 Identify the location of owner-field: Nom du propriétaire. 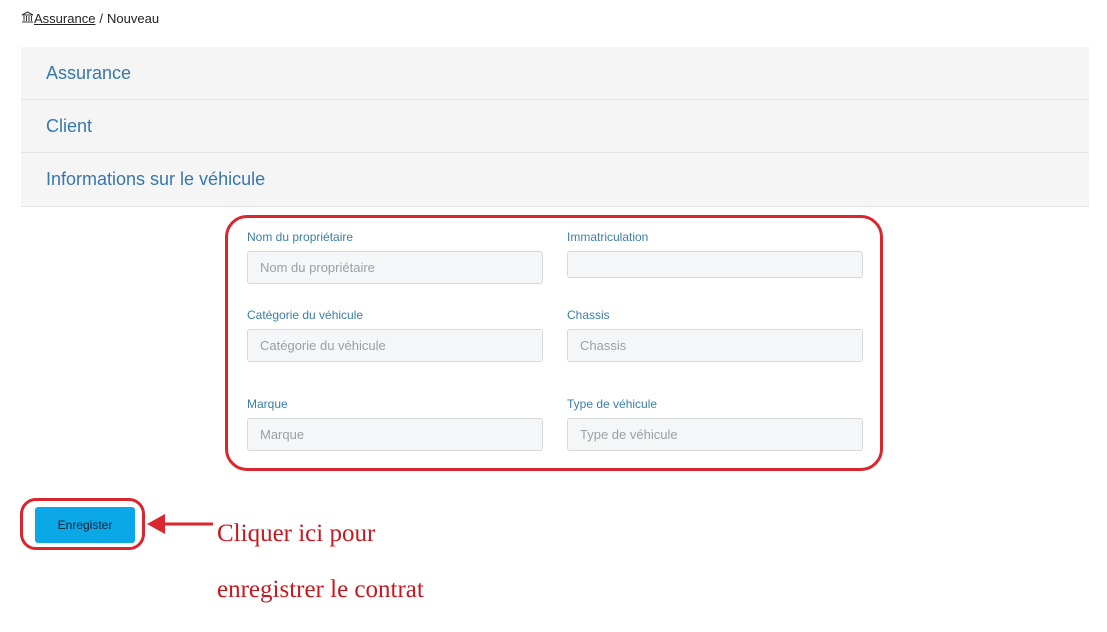
(395, 257).